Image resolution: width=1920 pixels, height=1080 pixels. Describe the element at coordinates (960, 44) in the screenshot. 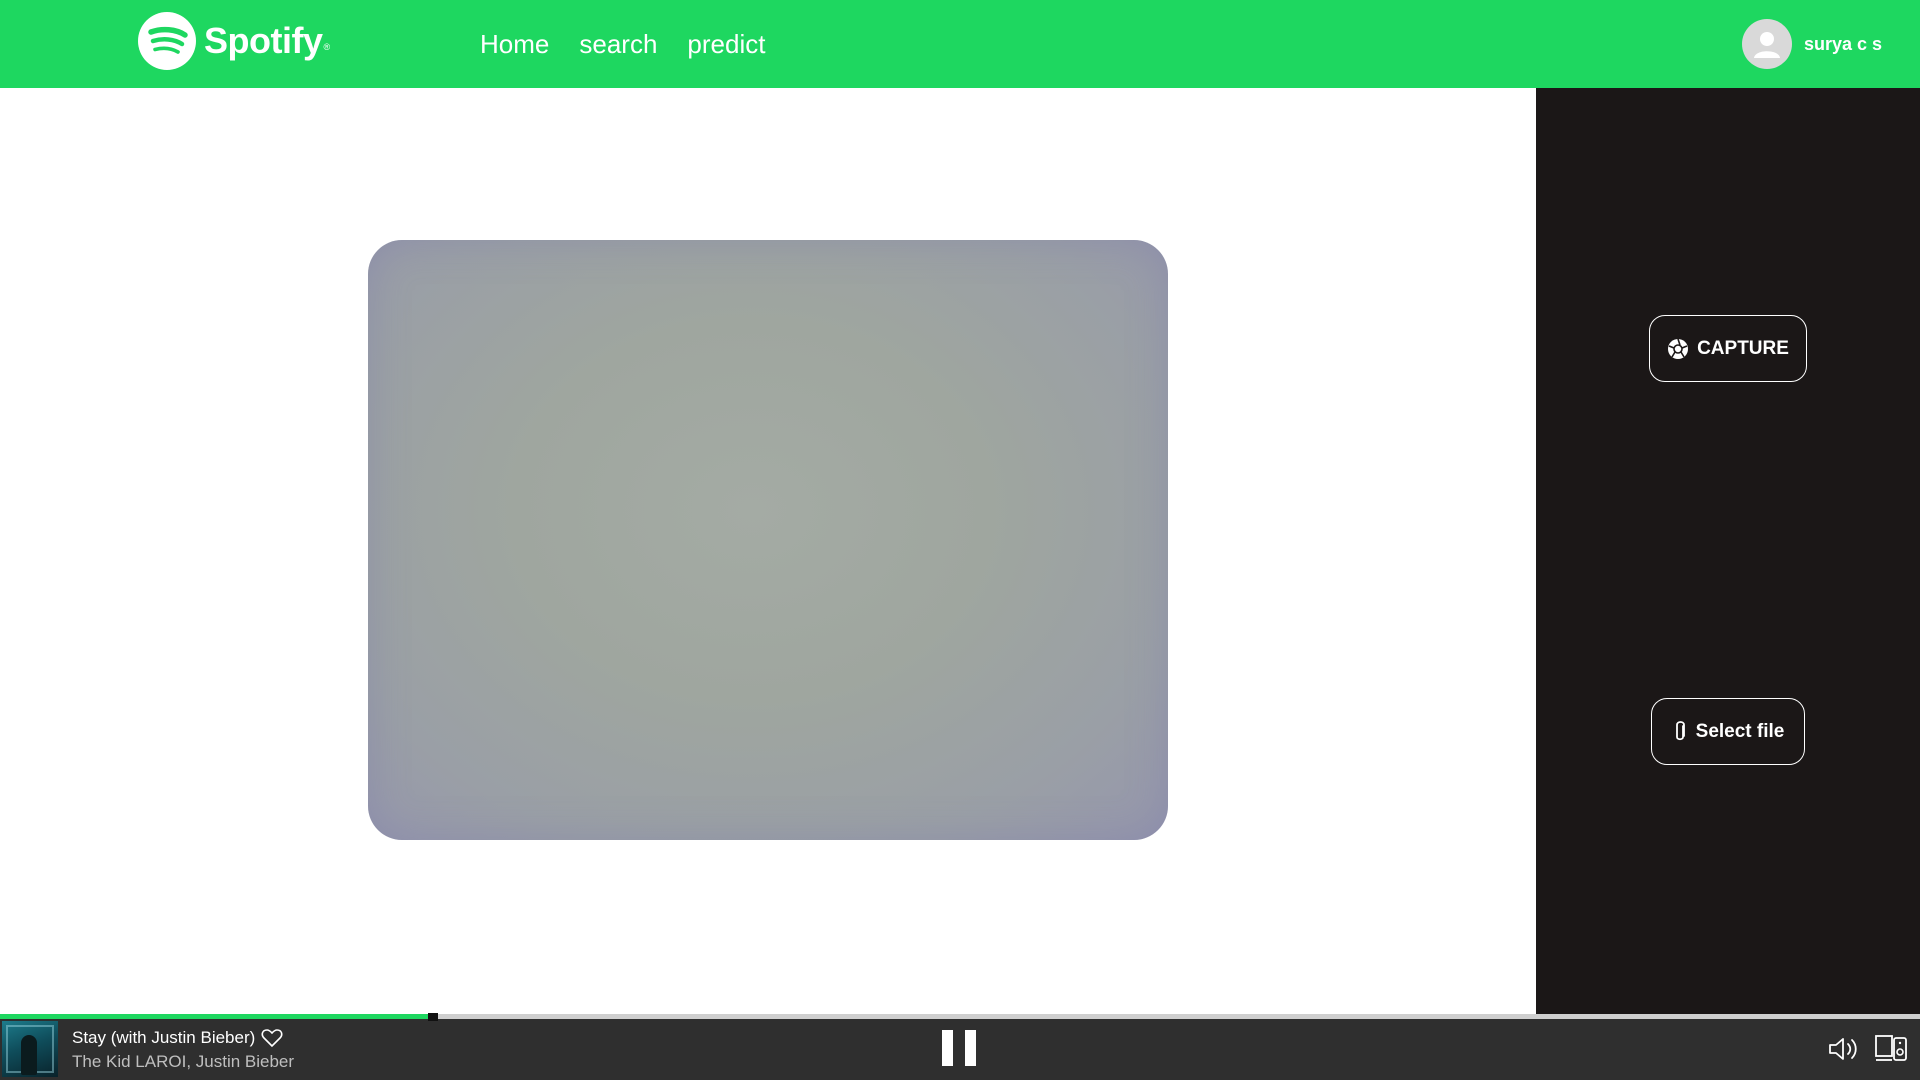

I see `top-navigation-bar: Spotify ® Home search predict surya c s` at that location.